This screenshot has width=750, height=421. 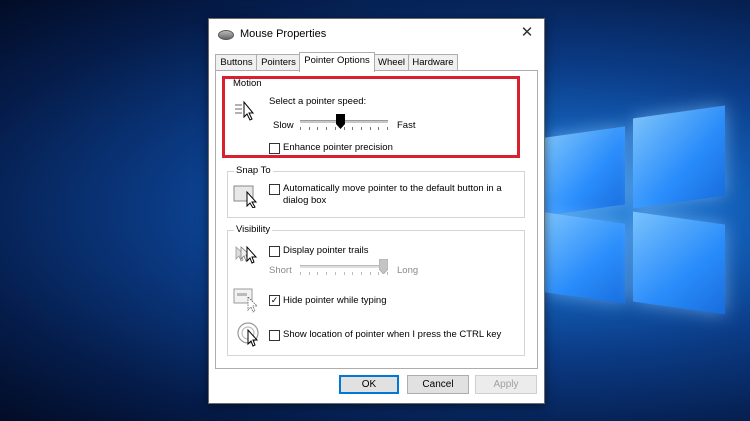 What do you see at coordinates (433, 62) in the screenshot?
I see `tab-hardware: Hardware` at bounding box center [433, 62].